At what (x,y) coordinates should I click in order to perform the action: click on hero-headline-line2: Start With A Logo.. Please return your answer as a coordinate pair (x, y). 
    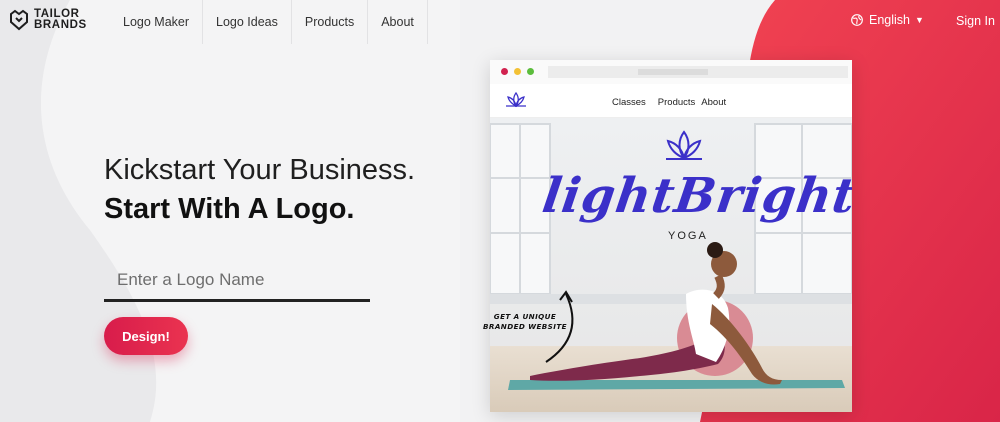
    Looking at the image, I should click on (229, 209).